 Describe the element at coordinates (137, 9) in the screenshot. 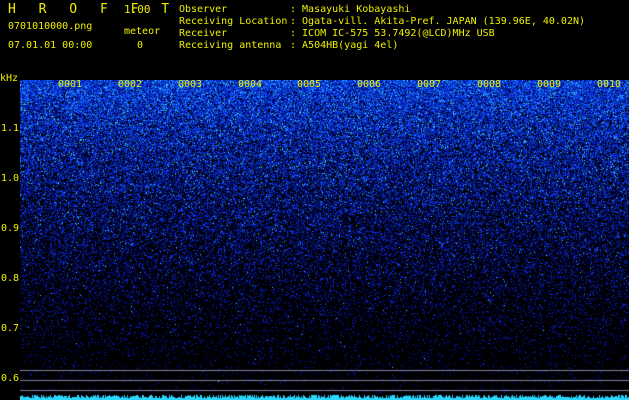

I see `version-label: 1.00` at that location.